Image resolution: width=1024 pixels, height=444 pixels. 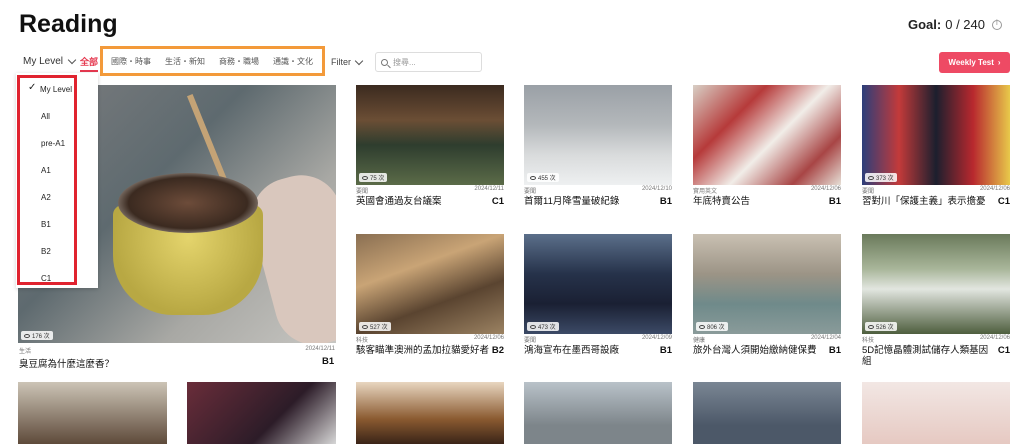 What do you see at coordinates (375, 326) in the screenshot?
I see `view-count: 527 次` at bounding box center [375, 326].